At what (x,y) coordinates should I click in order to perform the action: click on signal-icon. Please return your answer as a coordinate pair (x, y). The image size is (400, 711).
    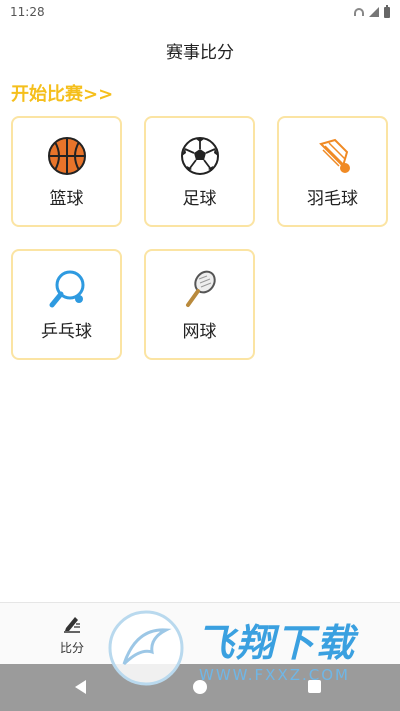
    Looking at the image, I should click on (374, 12).